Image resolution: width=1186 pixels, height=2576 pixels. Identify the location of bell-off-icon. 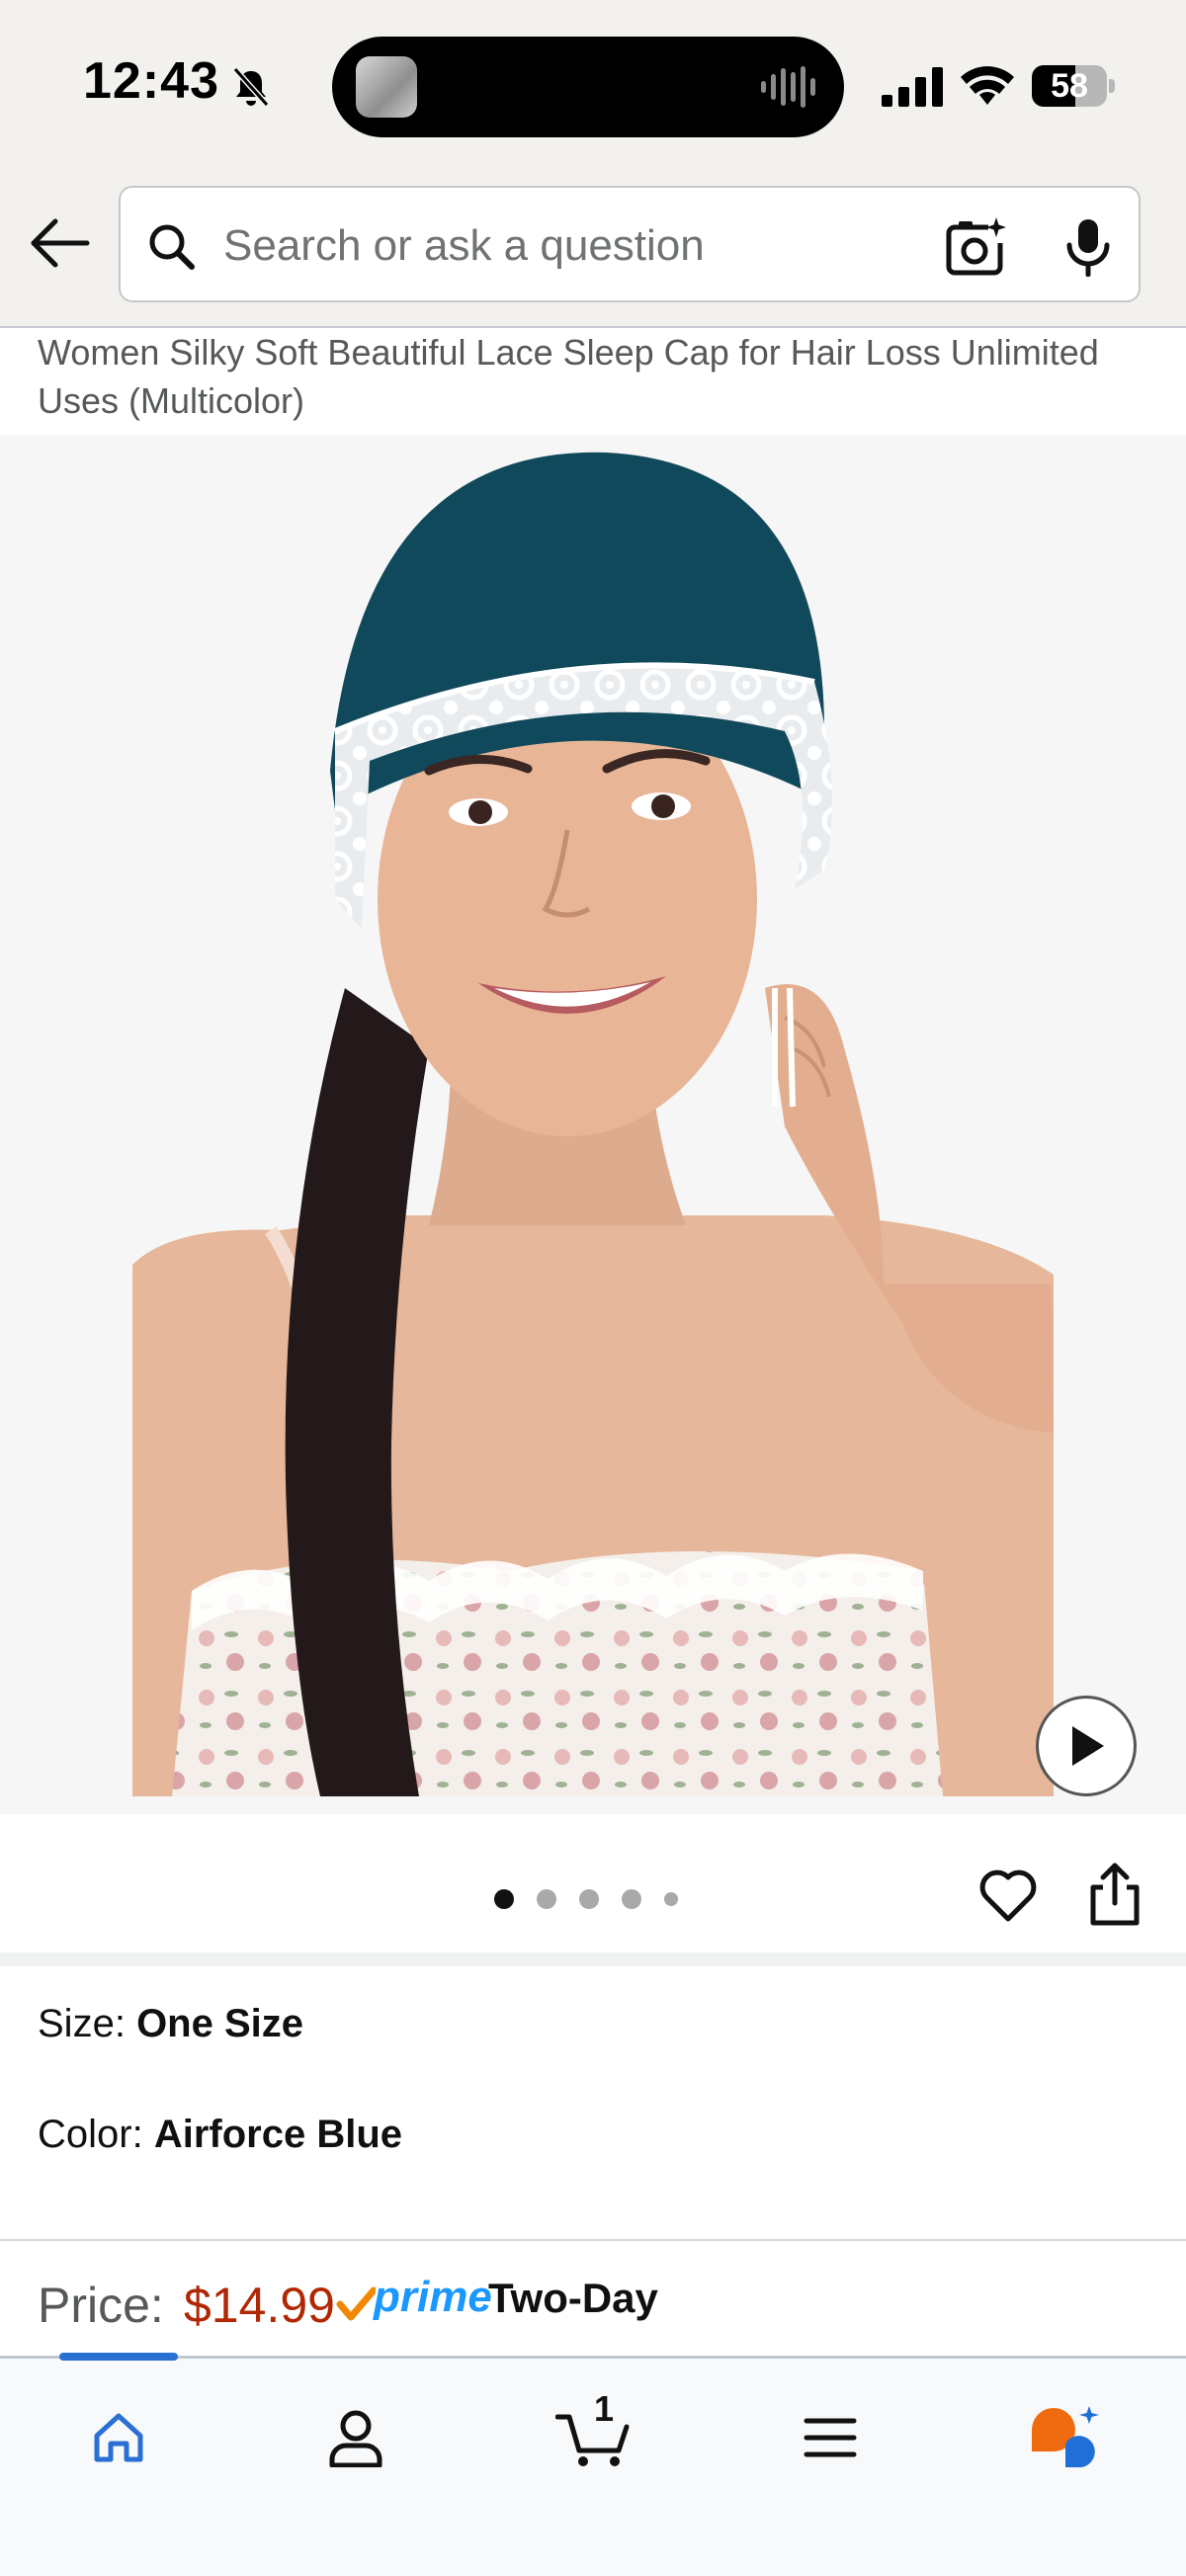
(251, 87).